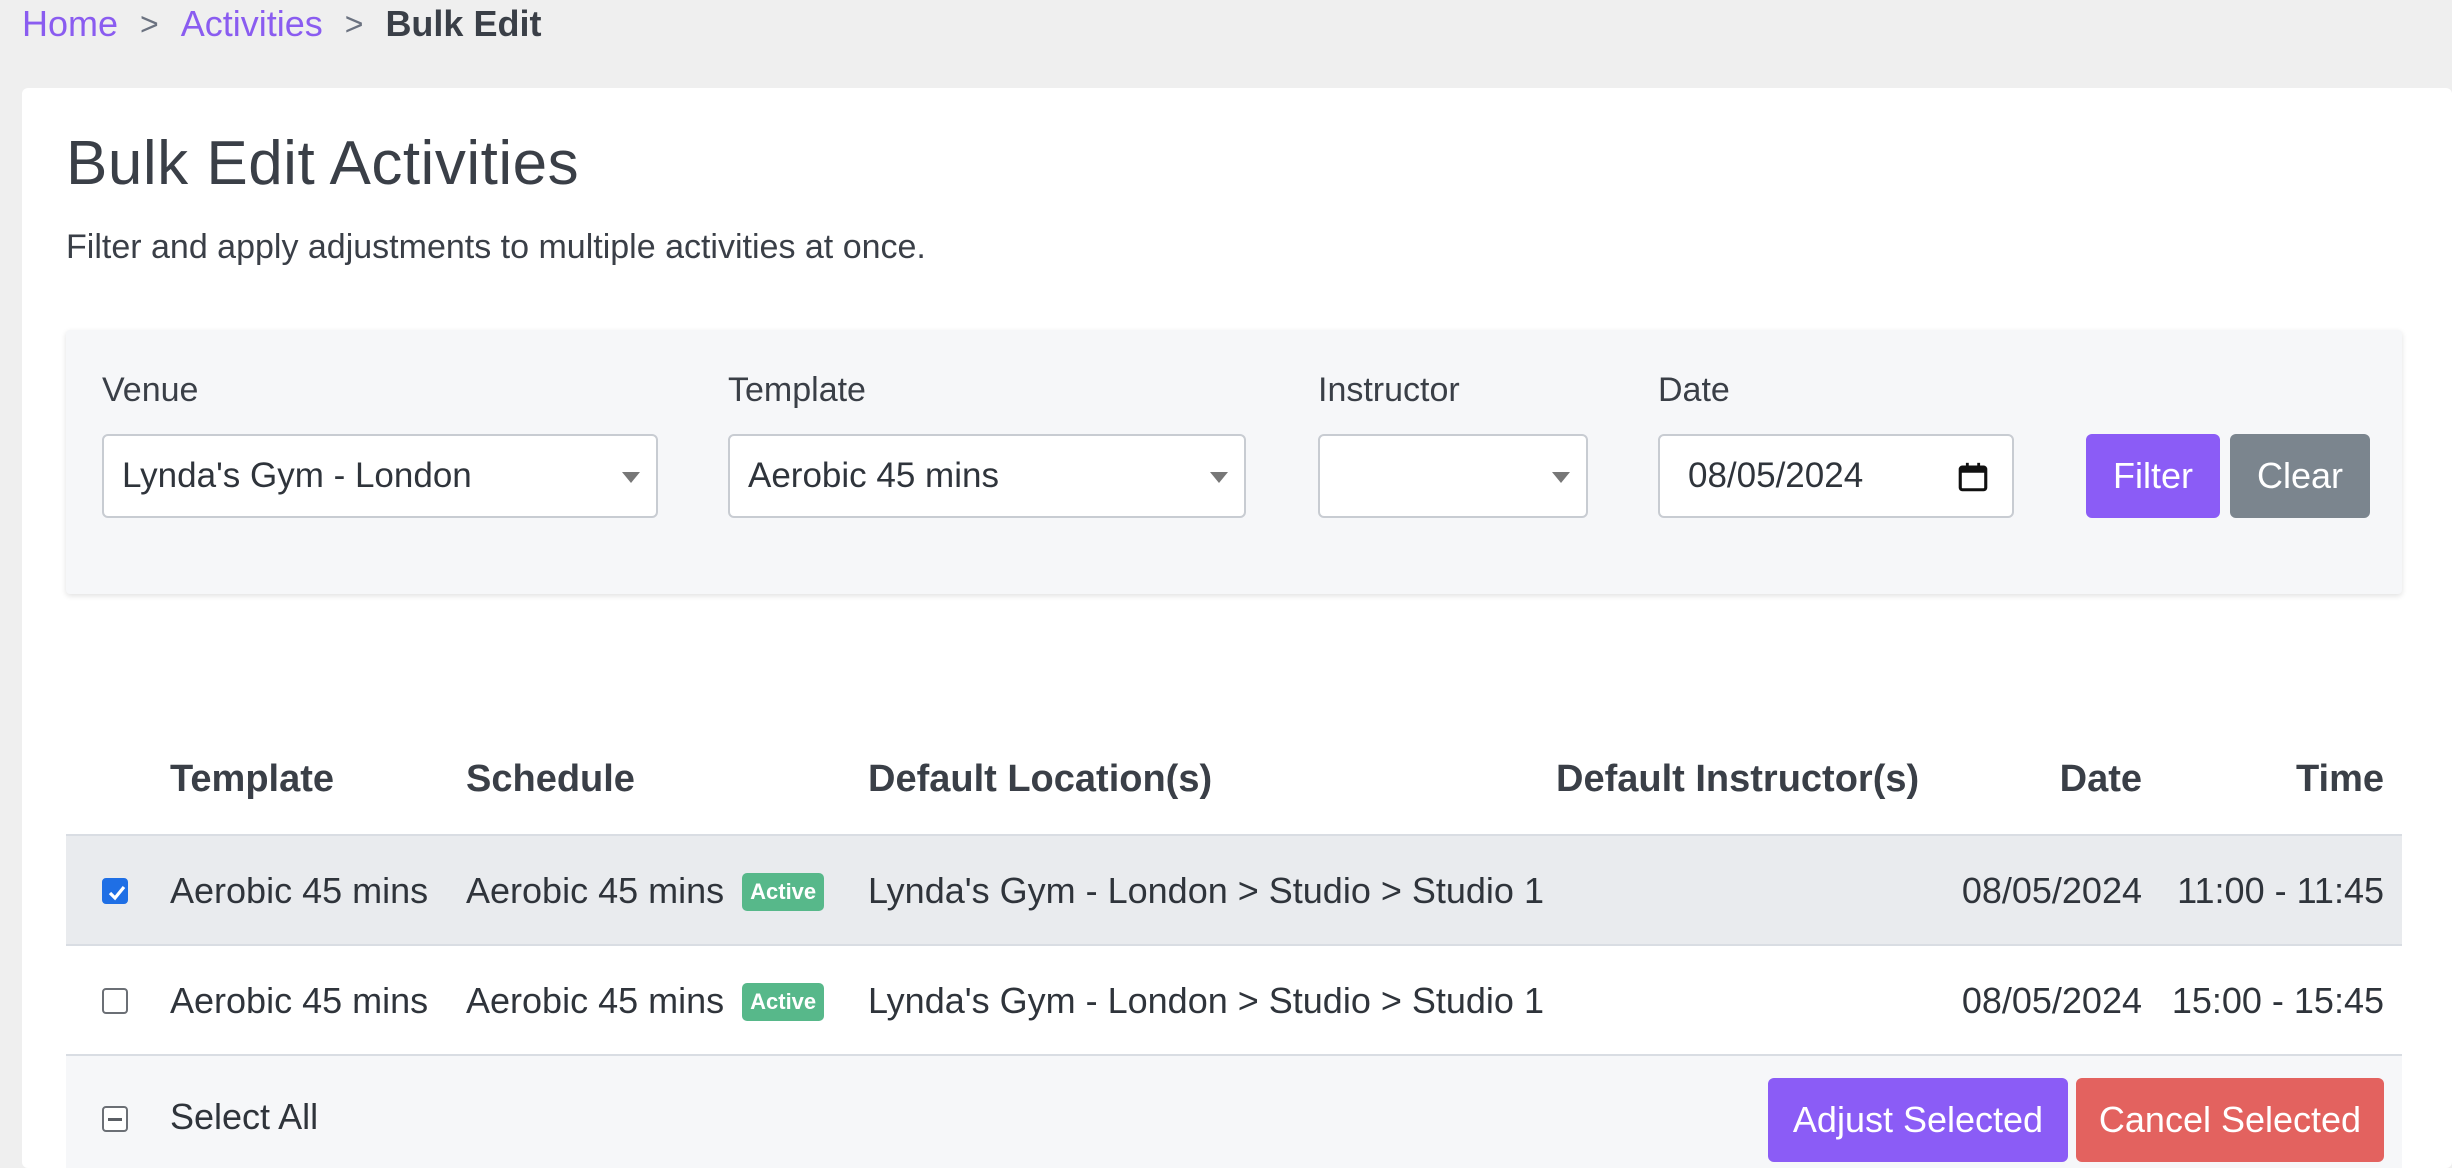 Image resolution: width=2452 pixels, height=1168 pixels. I want to click on cell-time: 11:00 - 11:45, so click(2280, 890).